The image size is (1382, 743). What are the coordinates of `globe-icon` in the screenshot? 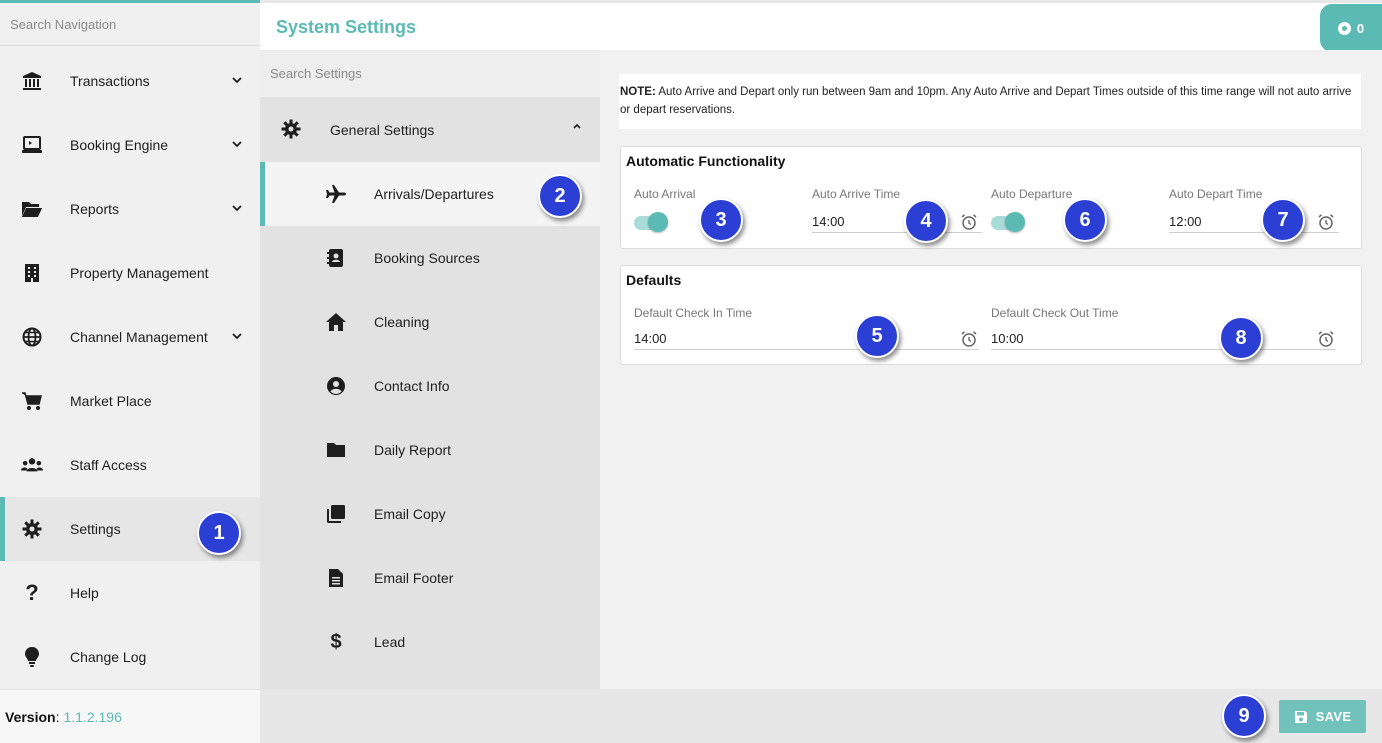 It's located at (32, 337).